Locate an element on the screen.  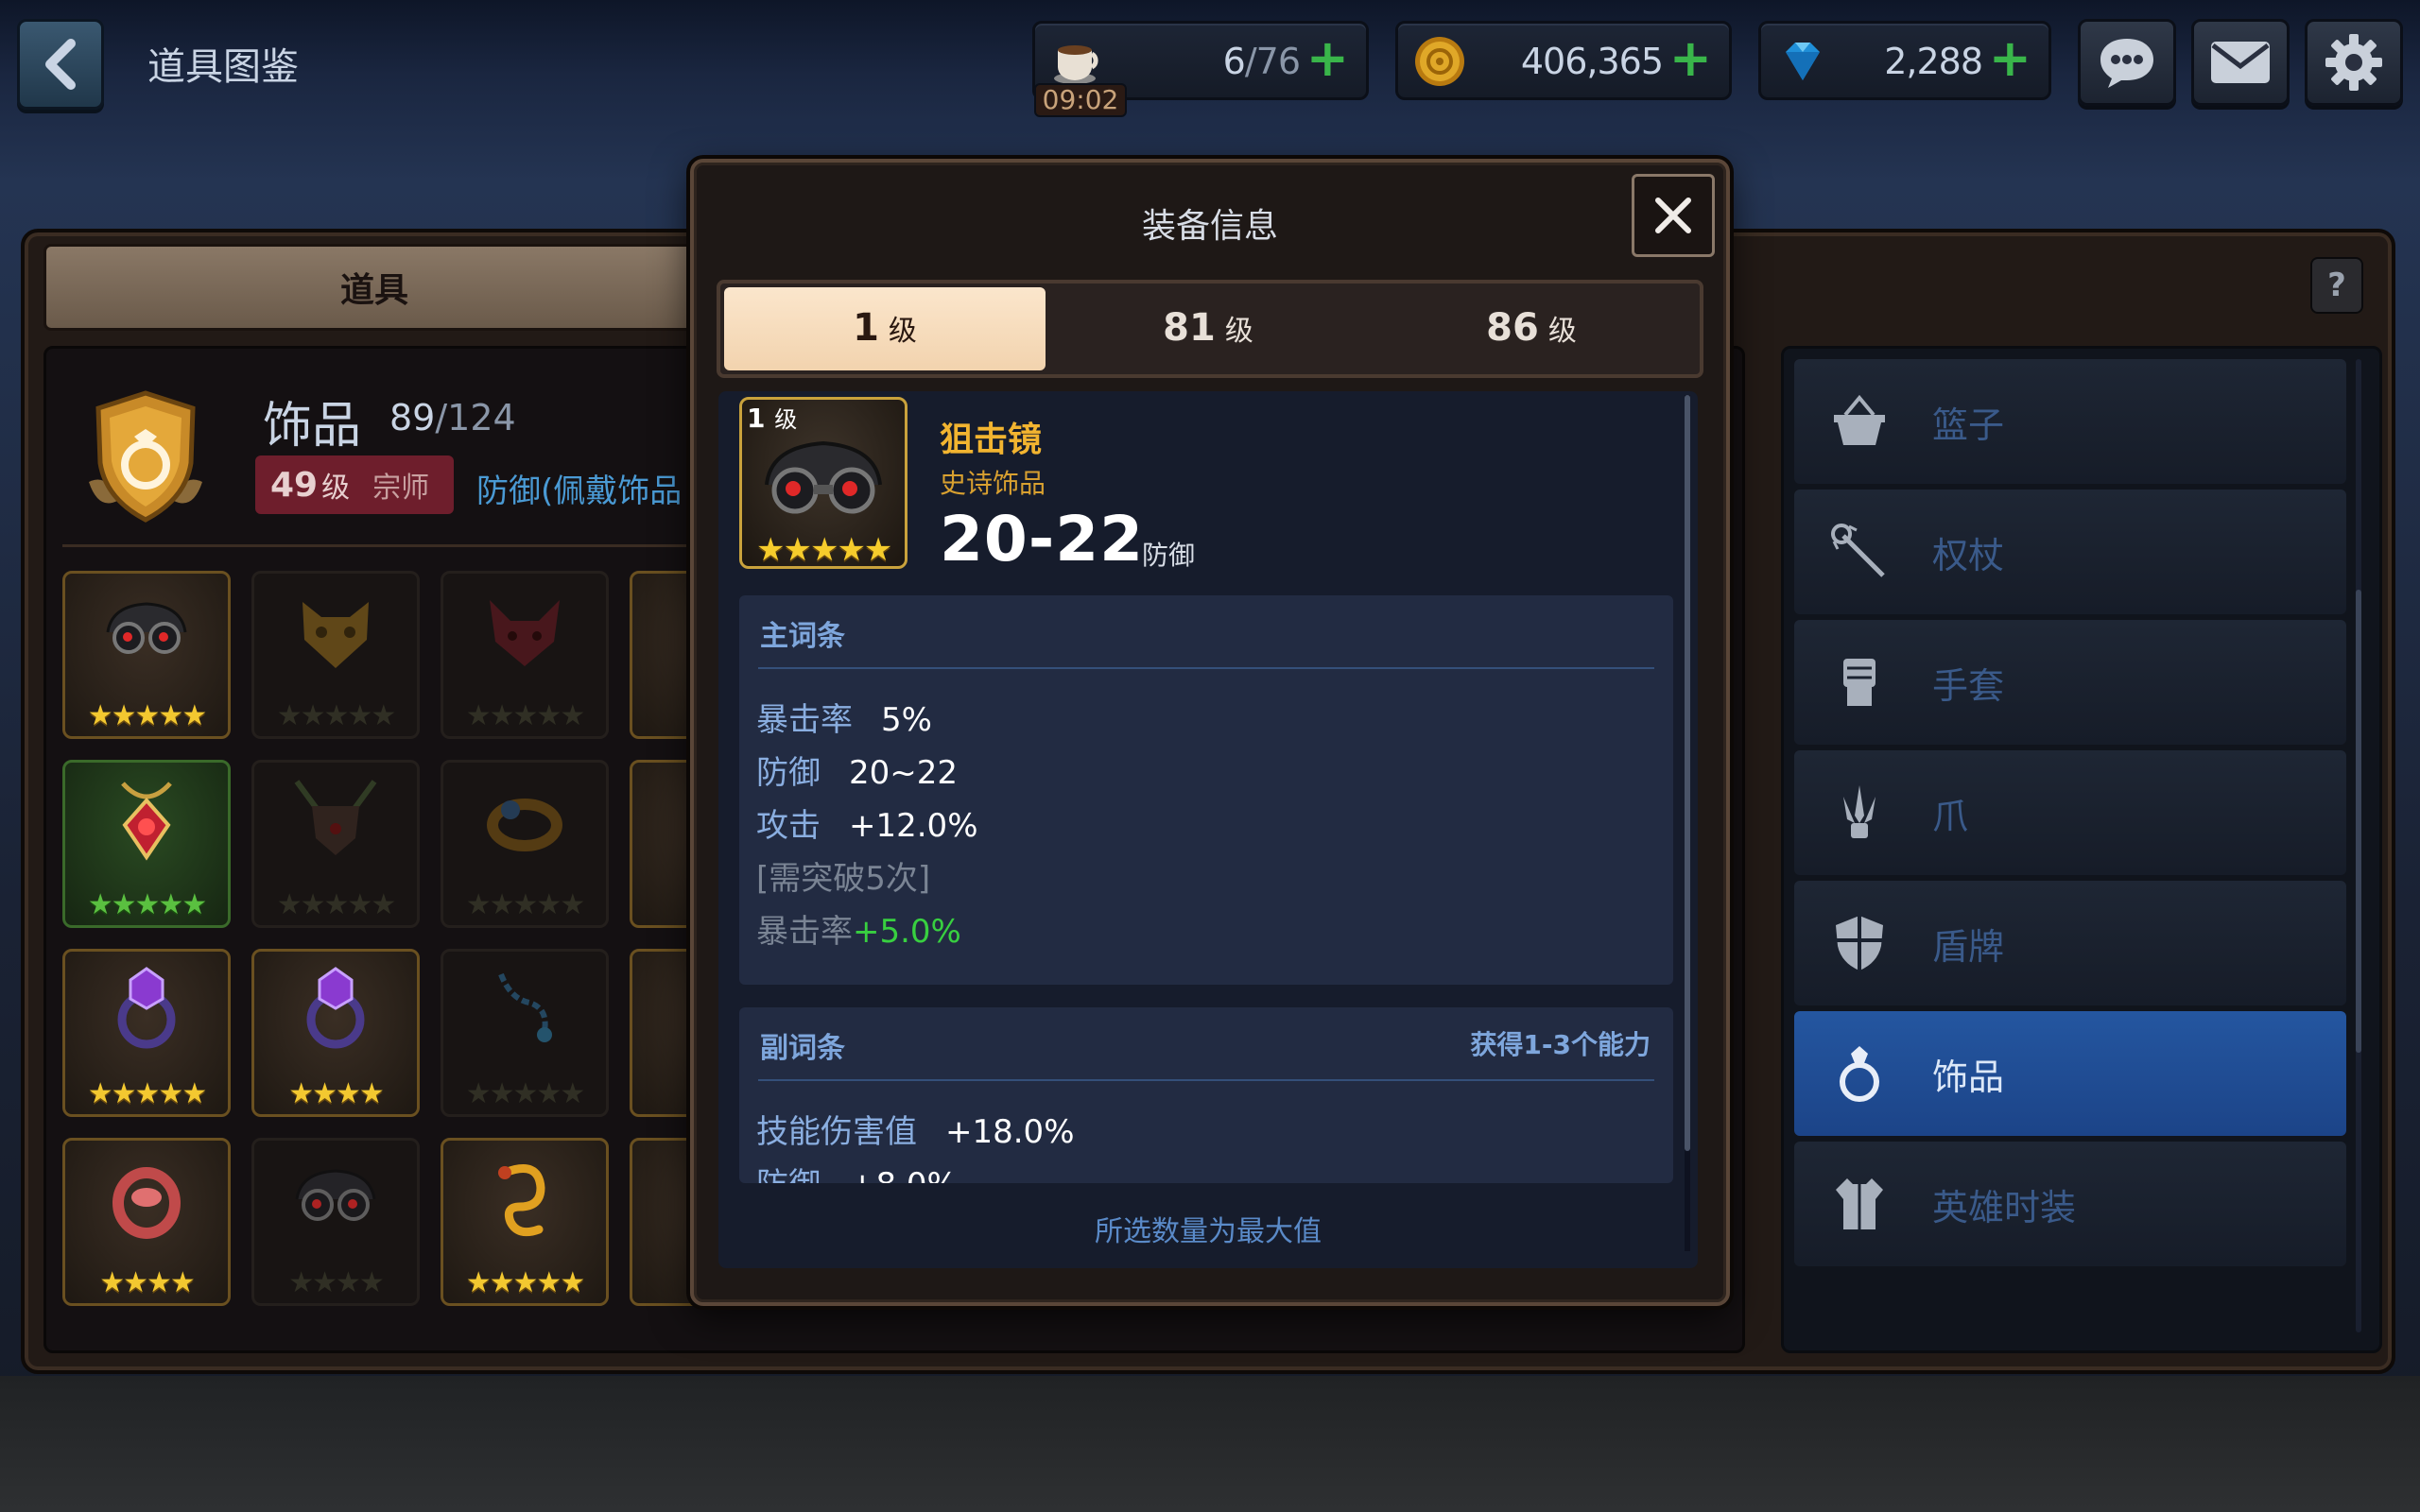
category-effect: 防御(佩戴饰品 is located at coordinates (579, 491).